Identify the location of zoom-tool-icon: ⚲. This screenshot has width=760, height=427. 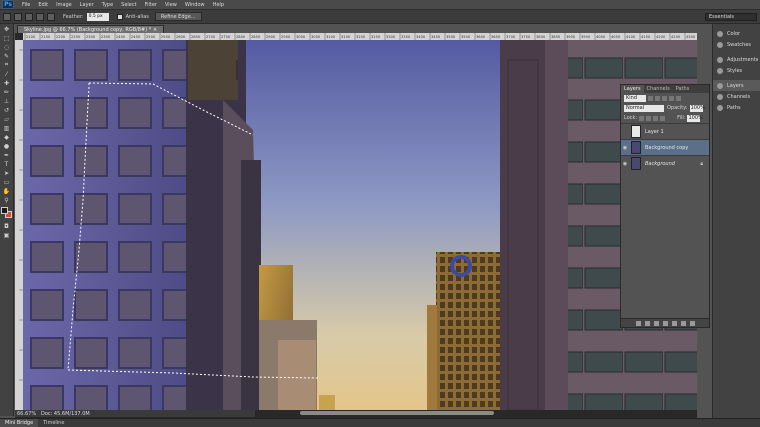
(7, 200).